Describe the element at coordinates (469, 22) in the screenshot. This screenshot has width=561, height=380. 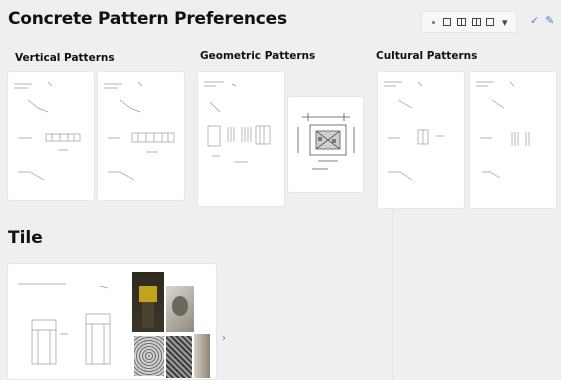
I see `board-toolbar: ▾` at that location.